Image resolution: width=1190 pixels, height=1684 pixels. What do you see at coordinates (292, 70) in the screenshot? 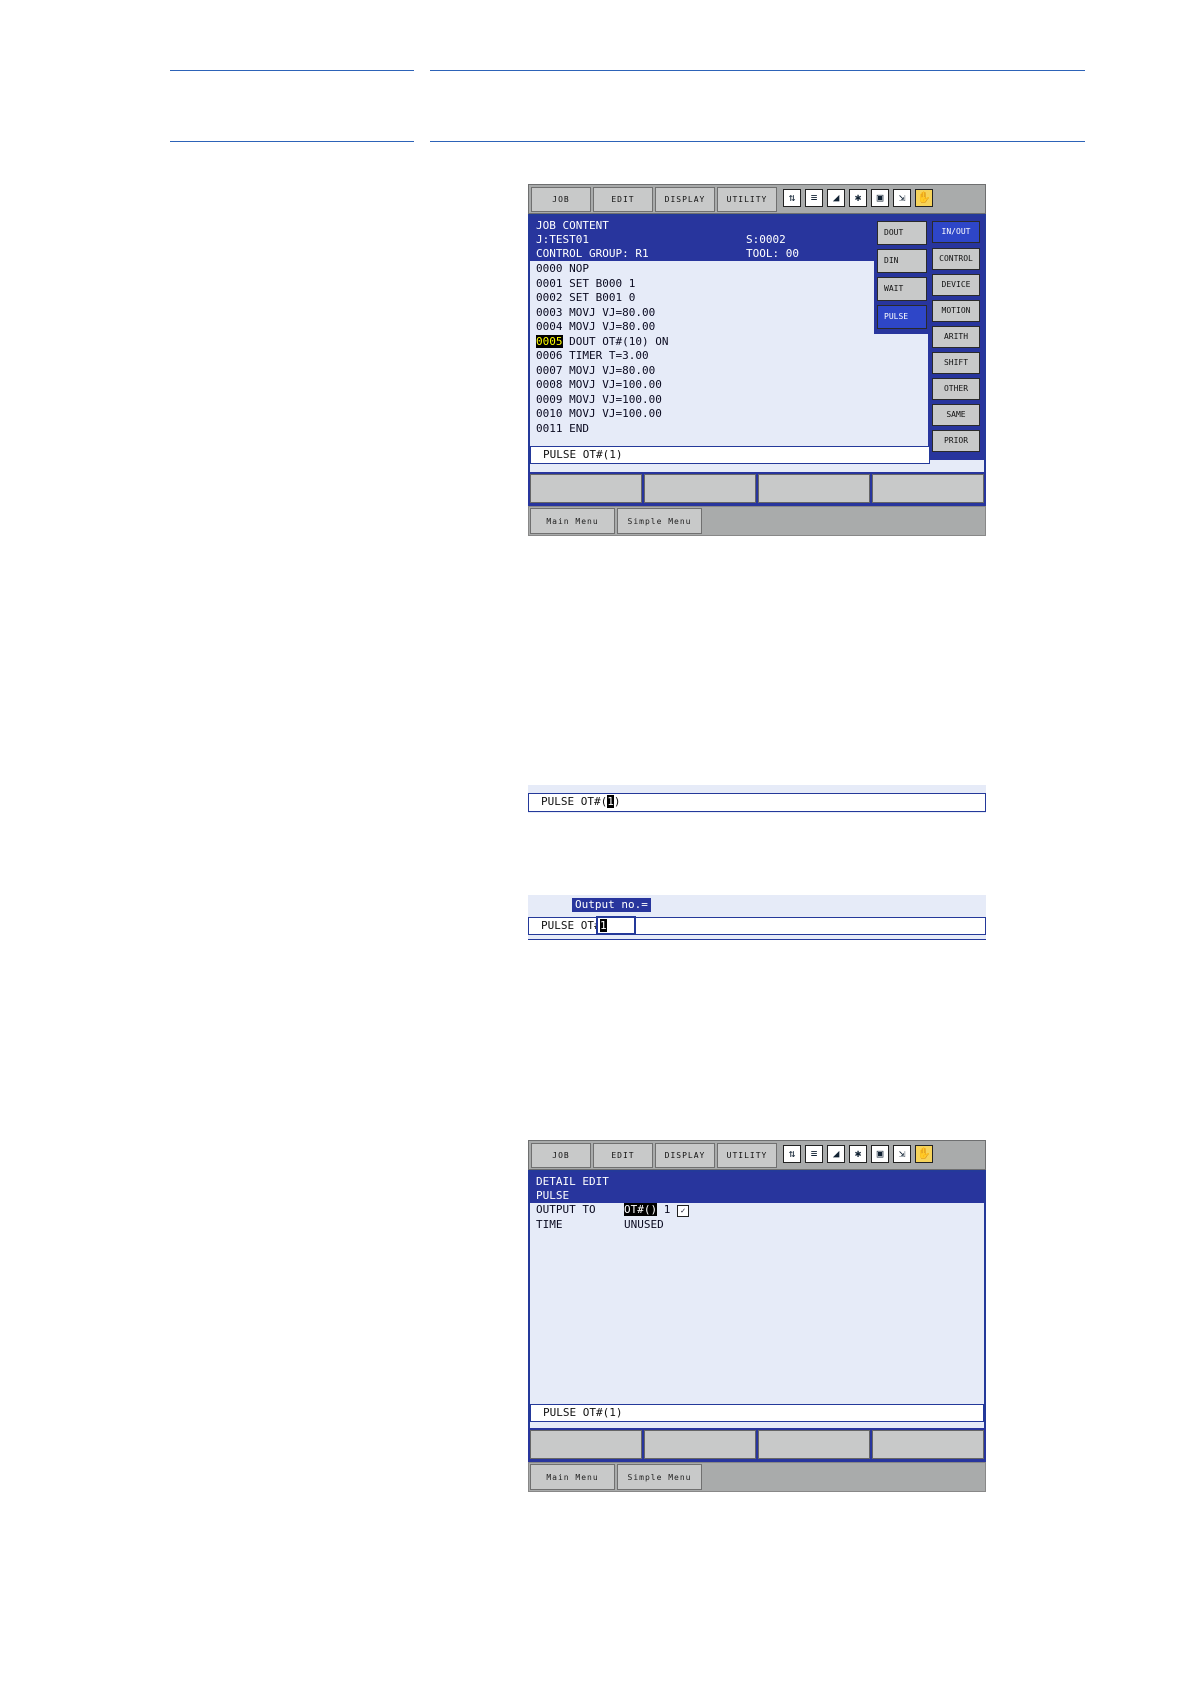
I see `header-rule-left-top` at bounding box center [292, 70].